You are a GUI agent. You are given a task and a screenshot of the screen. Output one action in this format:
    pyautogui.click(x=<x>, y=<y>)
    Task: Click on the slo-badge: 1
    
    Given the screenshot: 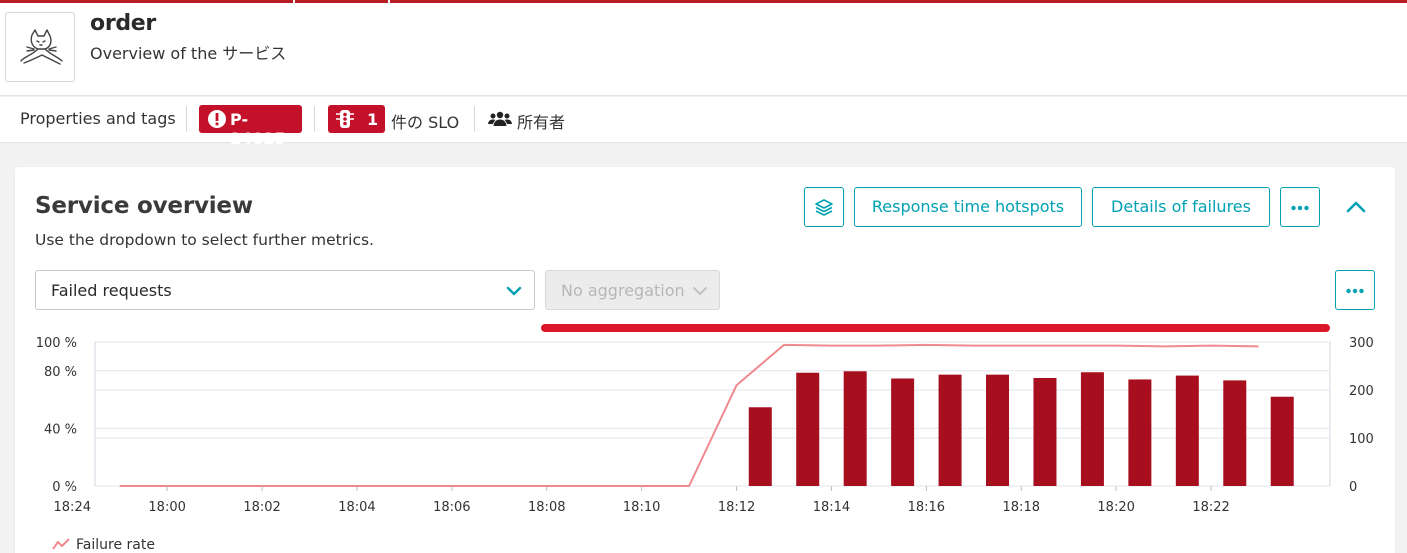 What is the action you would take?
    pyautogui.click(x=356, y=119)
    